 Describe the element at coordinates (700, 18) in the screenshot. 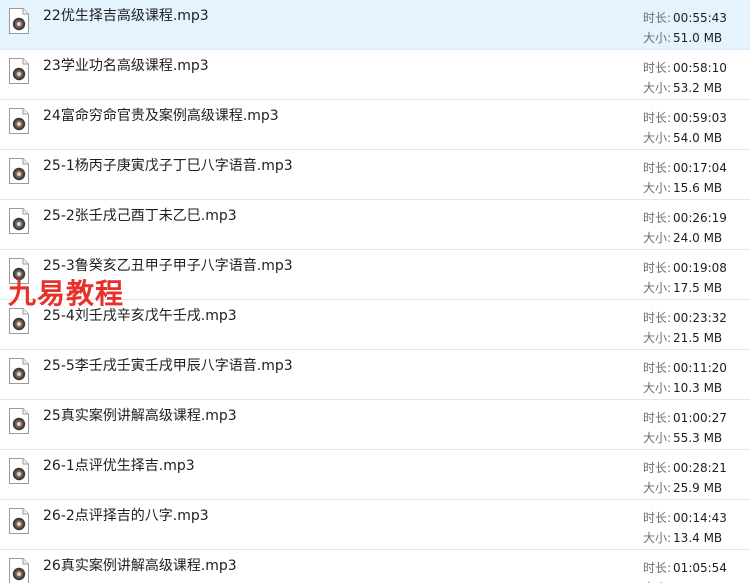

I see `duration-value: 00:55:43` at that location.